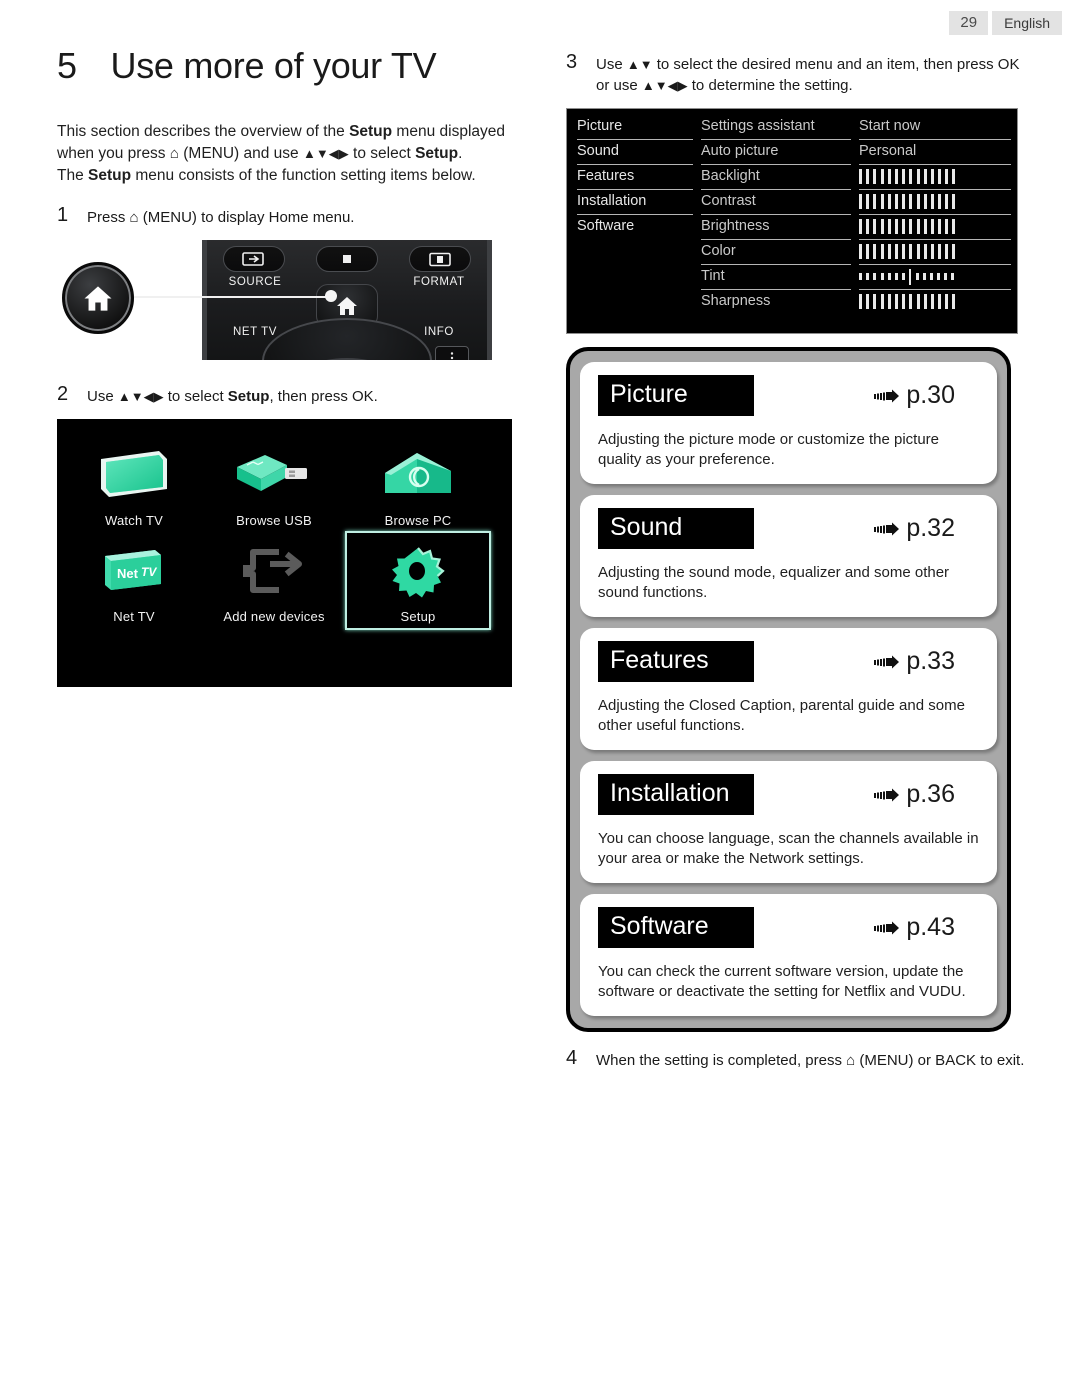  I want to click on step-1-text-a: Press, so click(108, 217).